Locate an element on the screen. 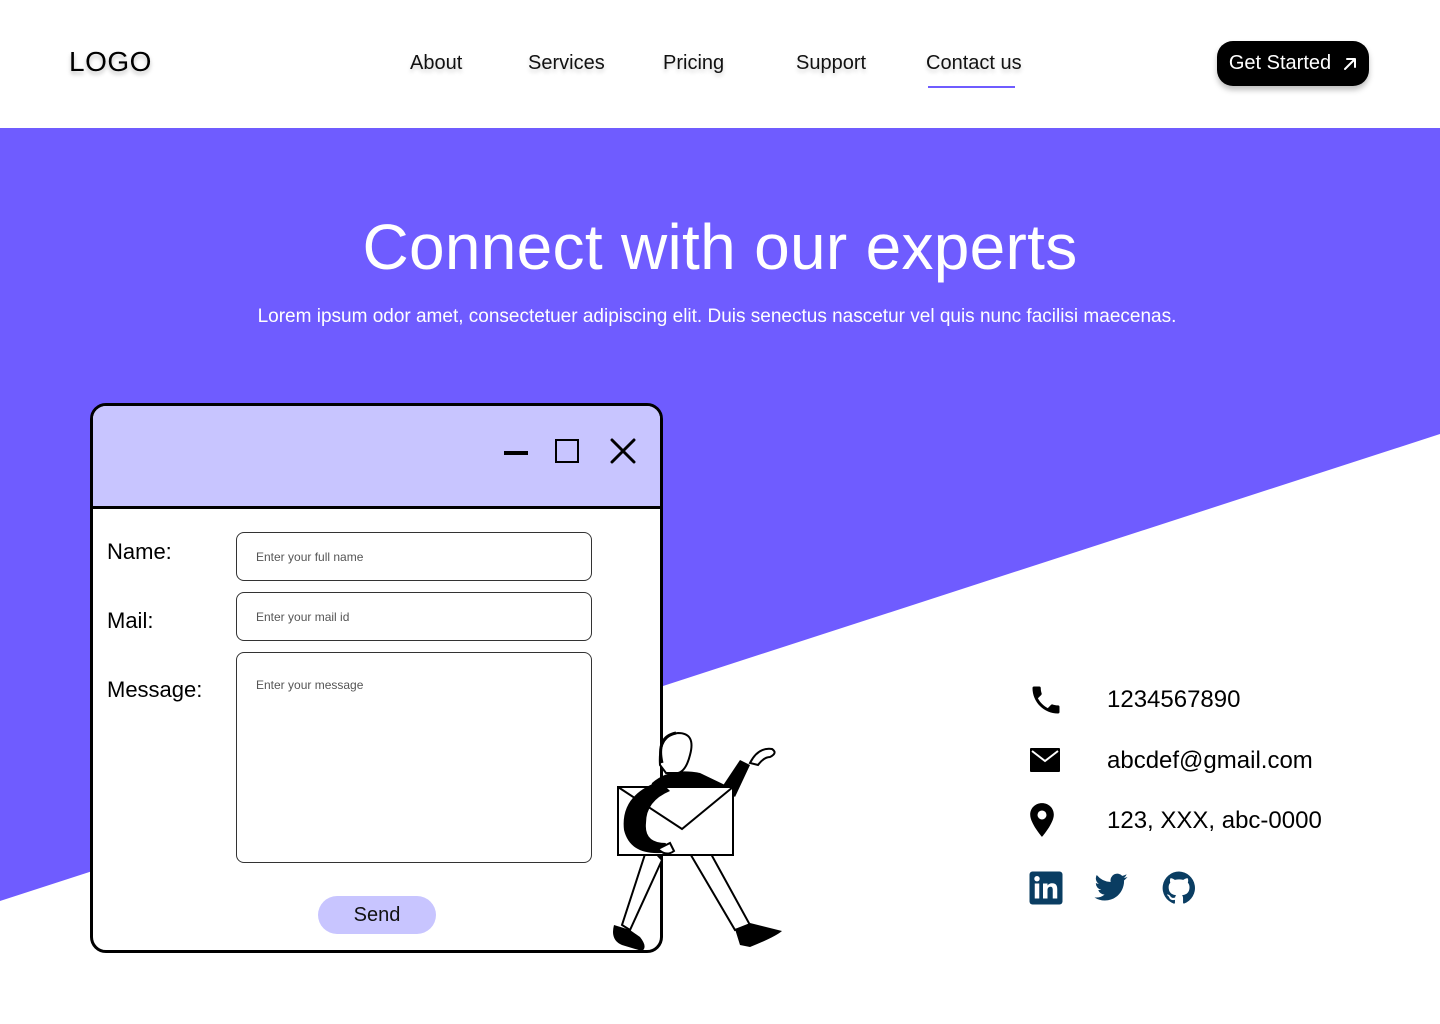 This screenshot has width=1440, height=1024. message-label: Message: is located at coordinates (155, 689).